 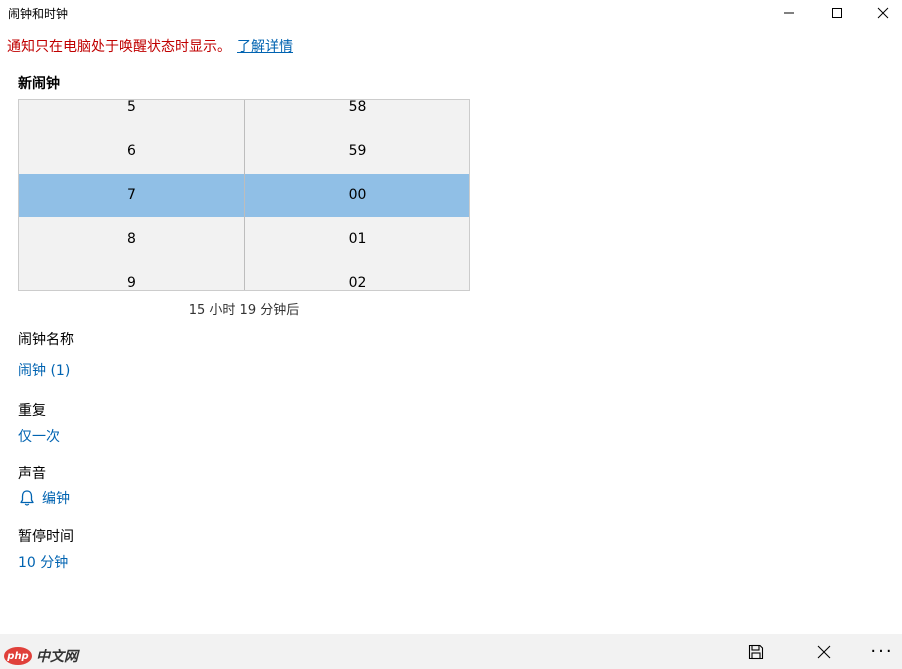 I want to click on app-title: 闹钟和时钟, so click(x=38, y=14).